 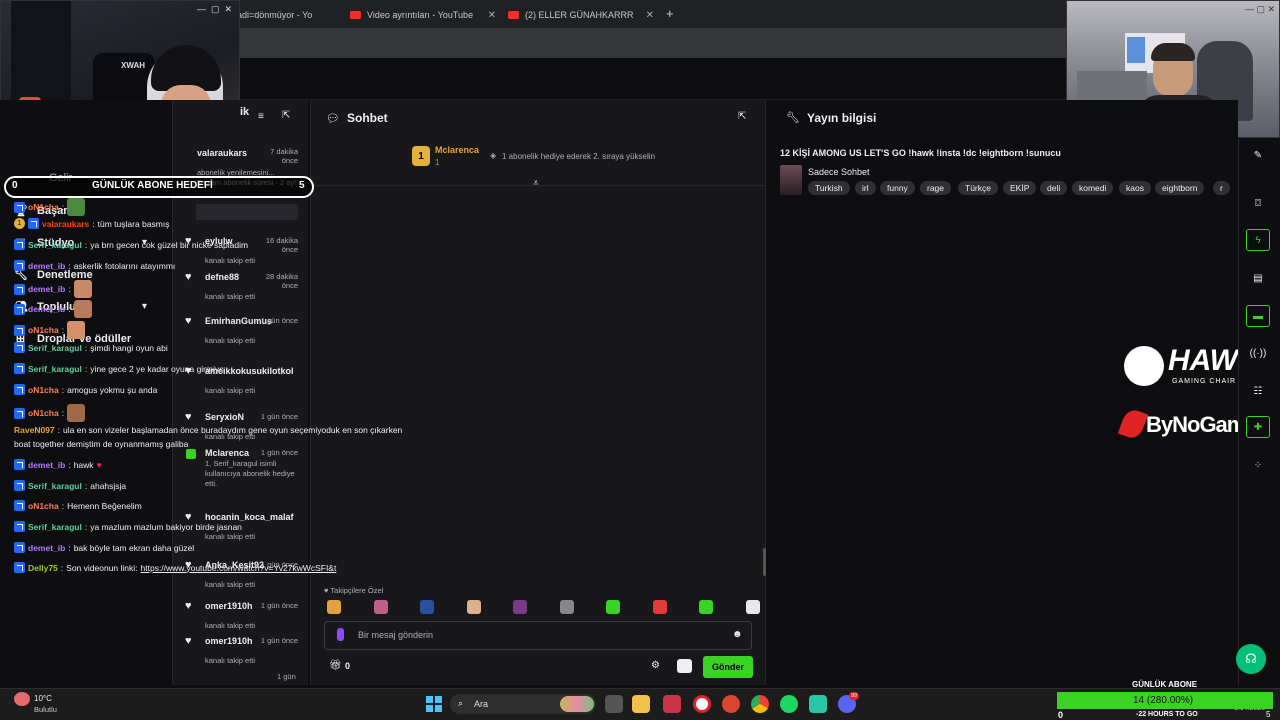 What do you see at coordinates (1180, 188) in the screenshot?
I see `stream-tag: eightborn` at bounding box center [1180, 188].